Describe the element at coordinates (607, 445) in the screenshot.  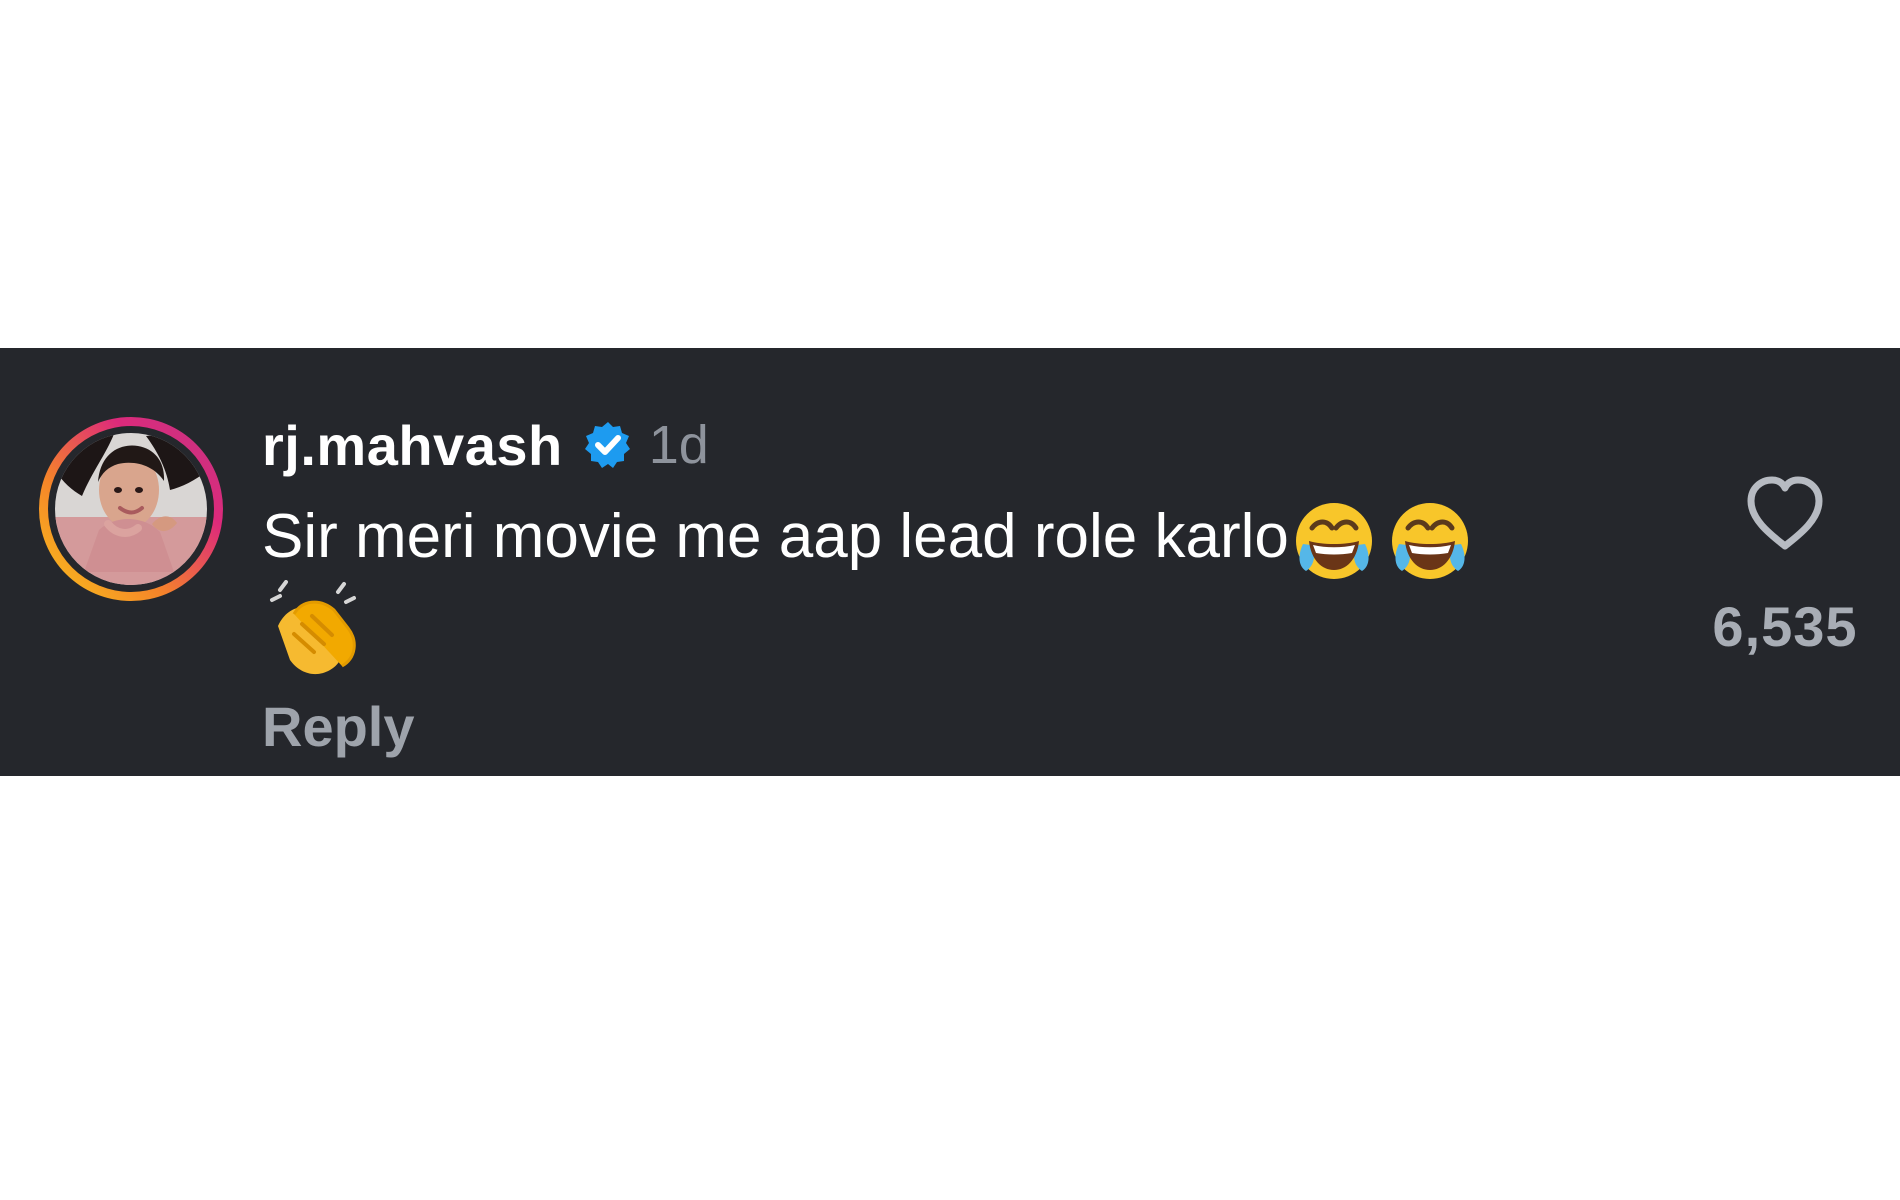
I see `verified-badge-icon` at that location.